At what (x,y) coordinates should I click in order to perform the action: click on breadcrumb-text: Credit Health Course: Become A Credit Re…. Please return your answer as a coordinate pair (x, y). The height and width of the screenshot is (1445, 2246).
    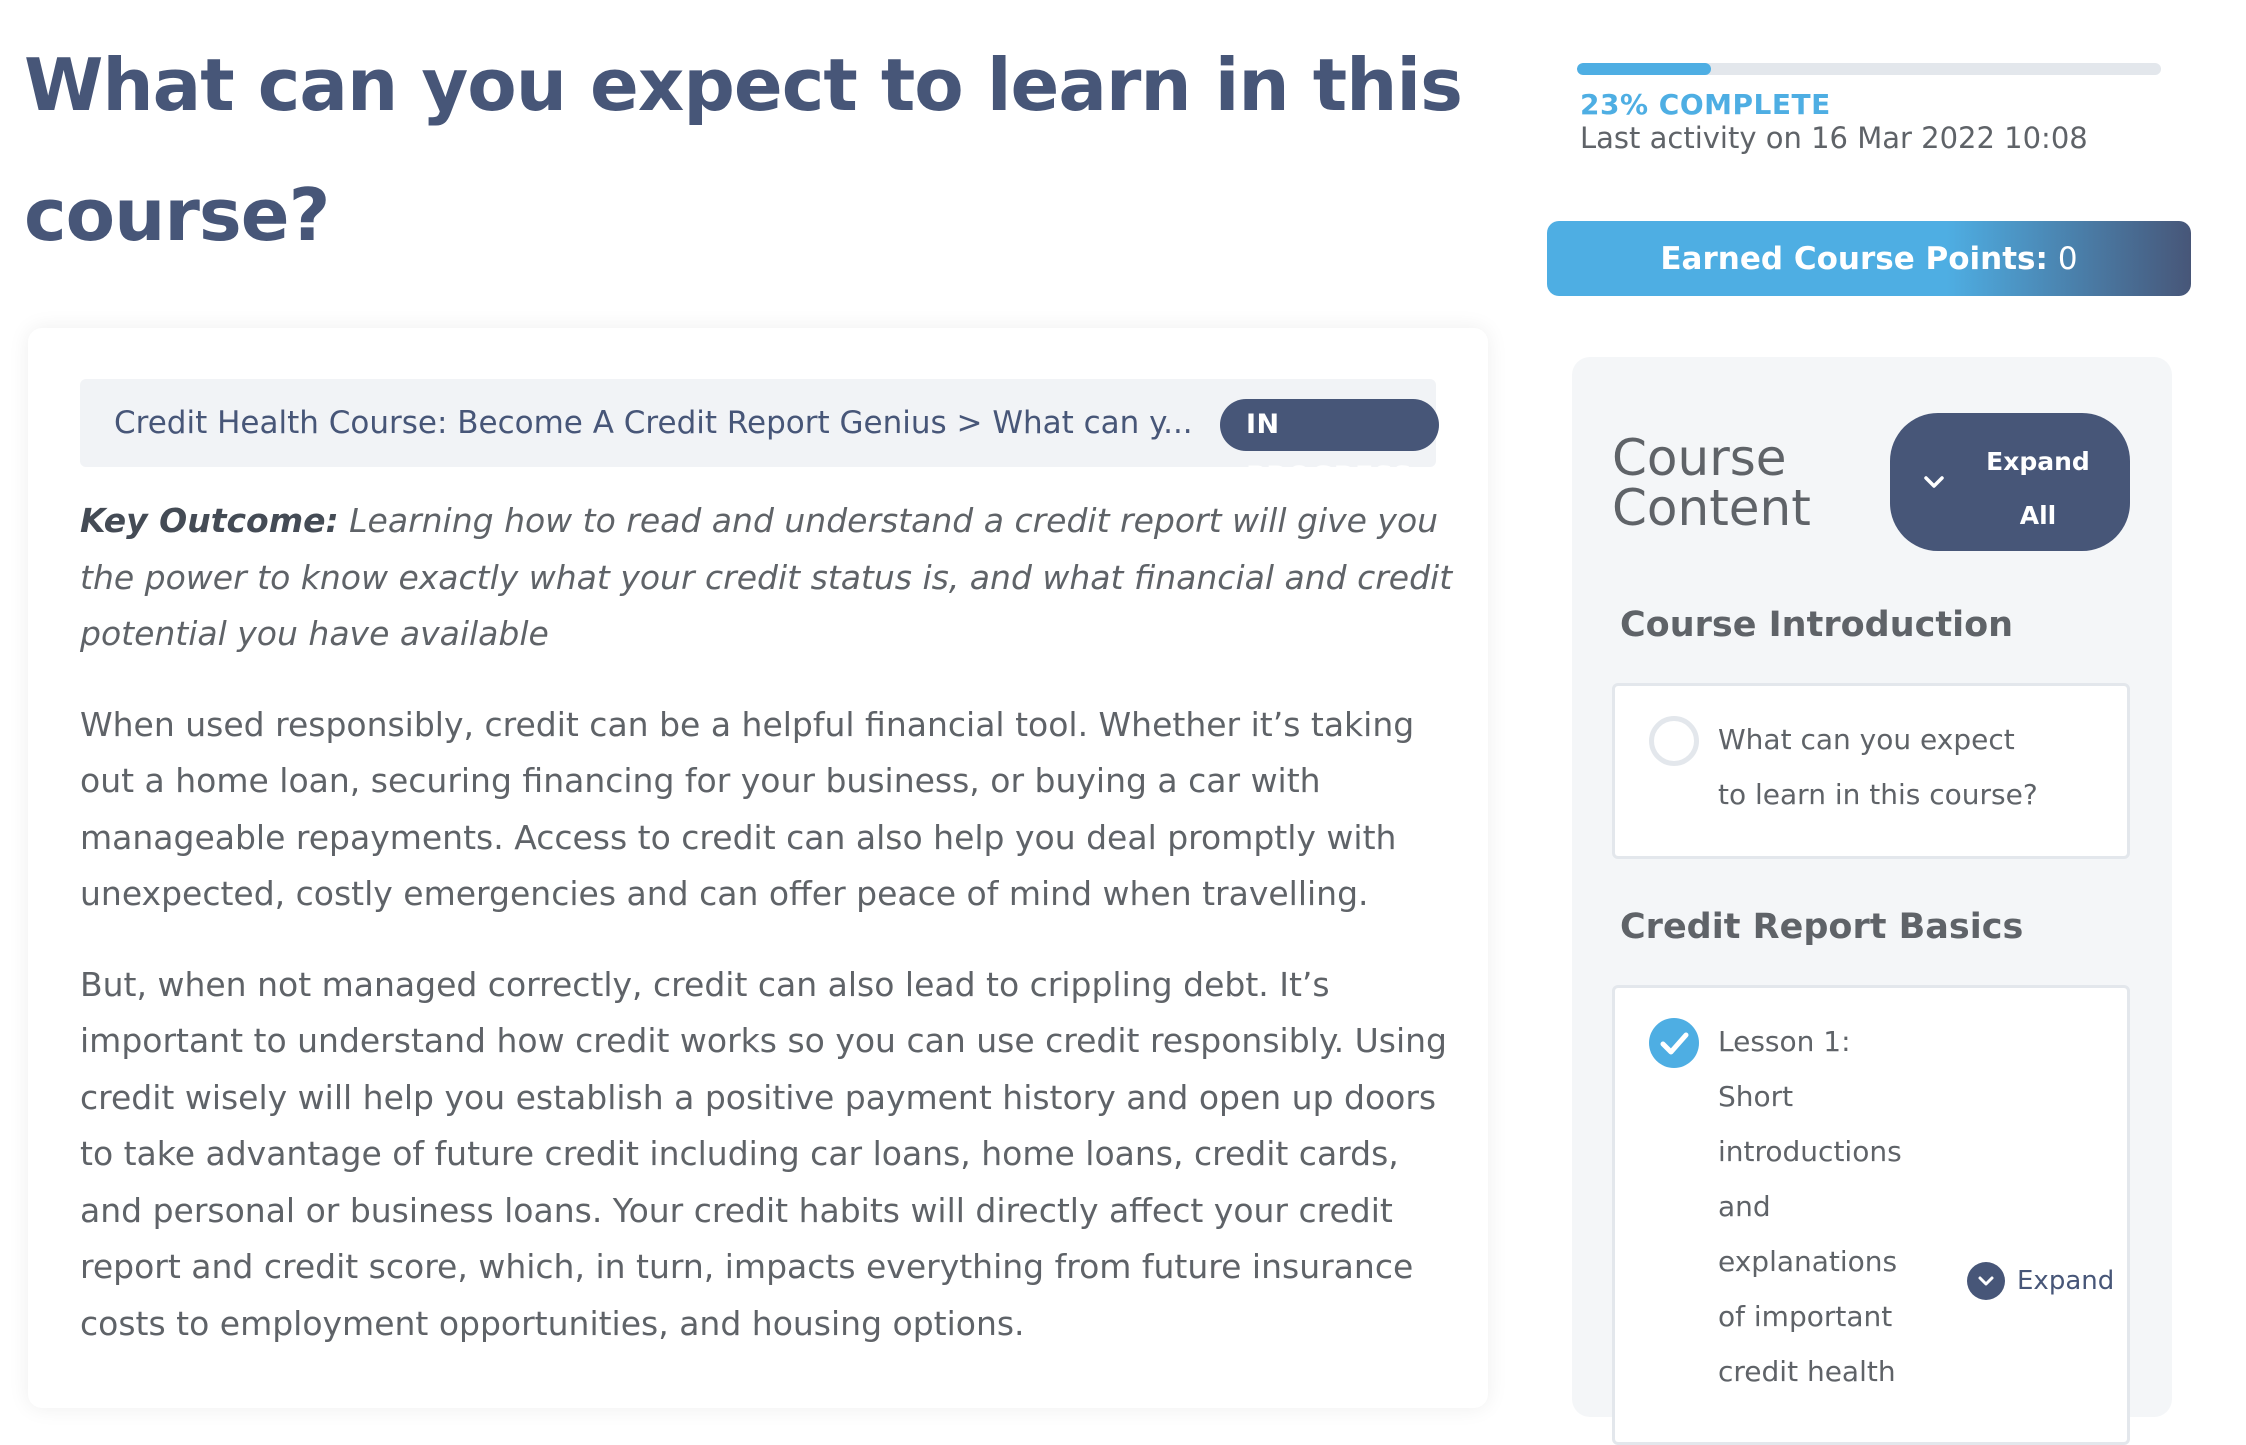
    Looking at the image, I should click on (653, 423).